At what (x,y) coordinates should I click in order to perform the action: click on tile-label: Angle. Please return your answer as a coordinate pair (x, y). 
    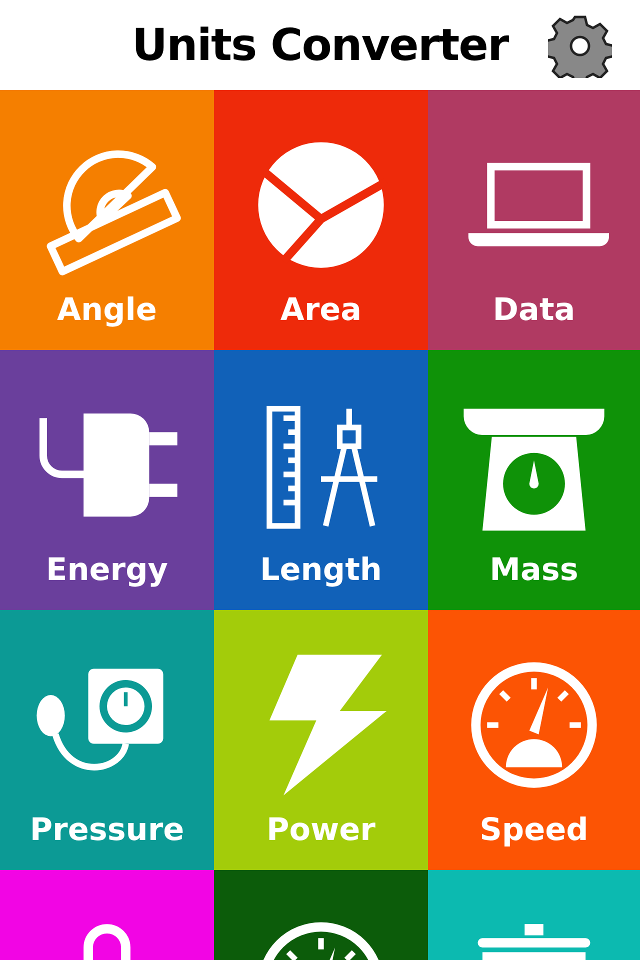
    Looking at the image, I should click on (107, 310).